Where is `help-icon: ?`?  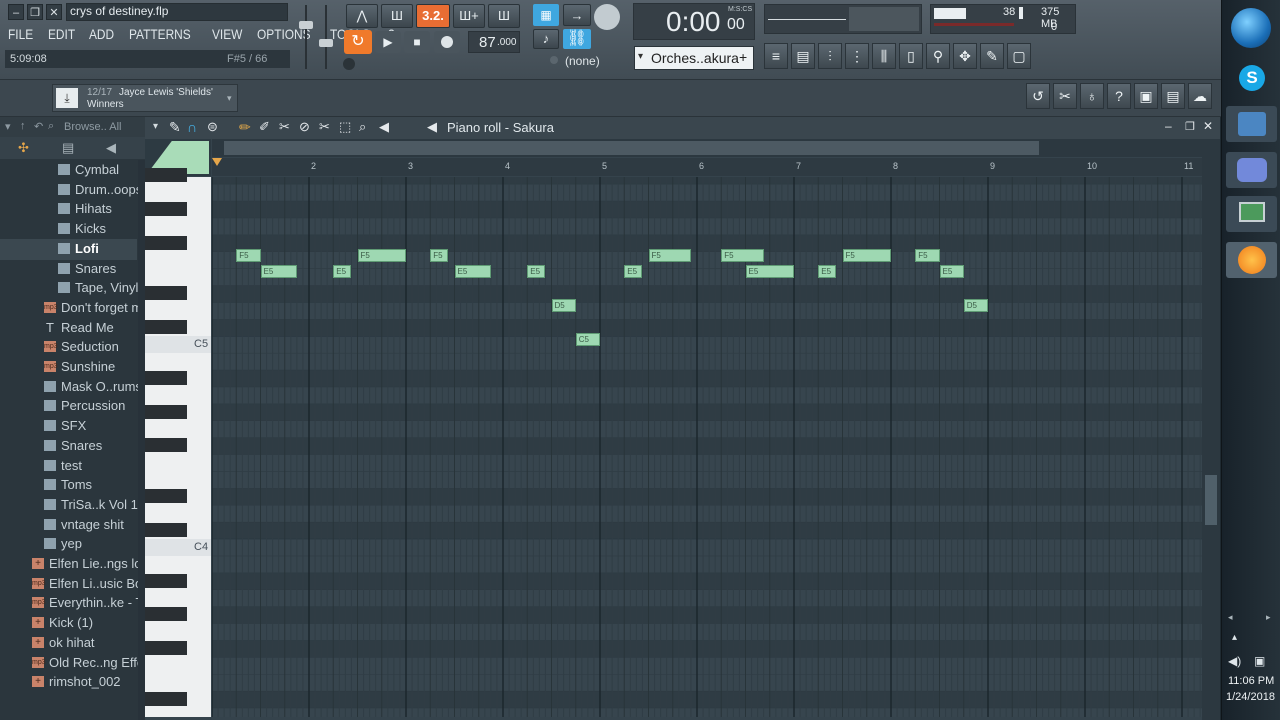 help-icon: ? is located at coordinates (1119, 96).